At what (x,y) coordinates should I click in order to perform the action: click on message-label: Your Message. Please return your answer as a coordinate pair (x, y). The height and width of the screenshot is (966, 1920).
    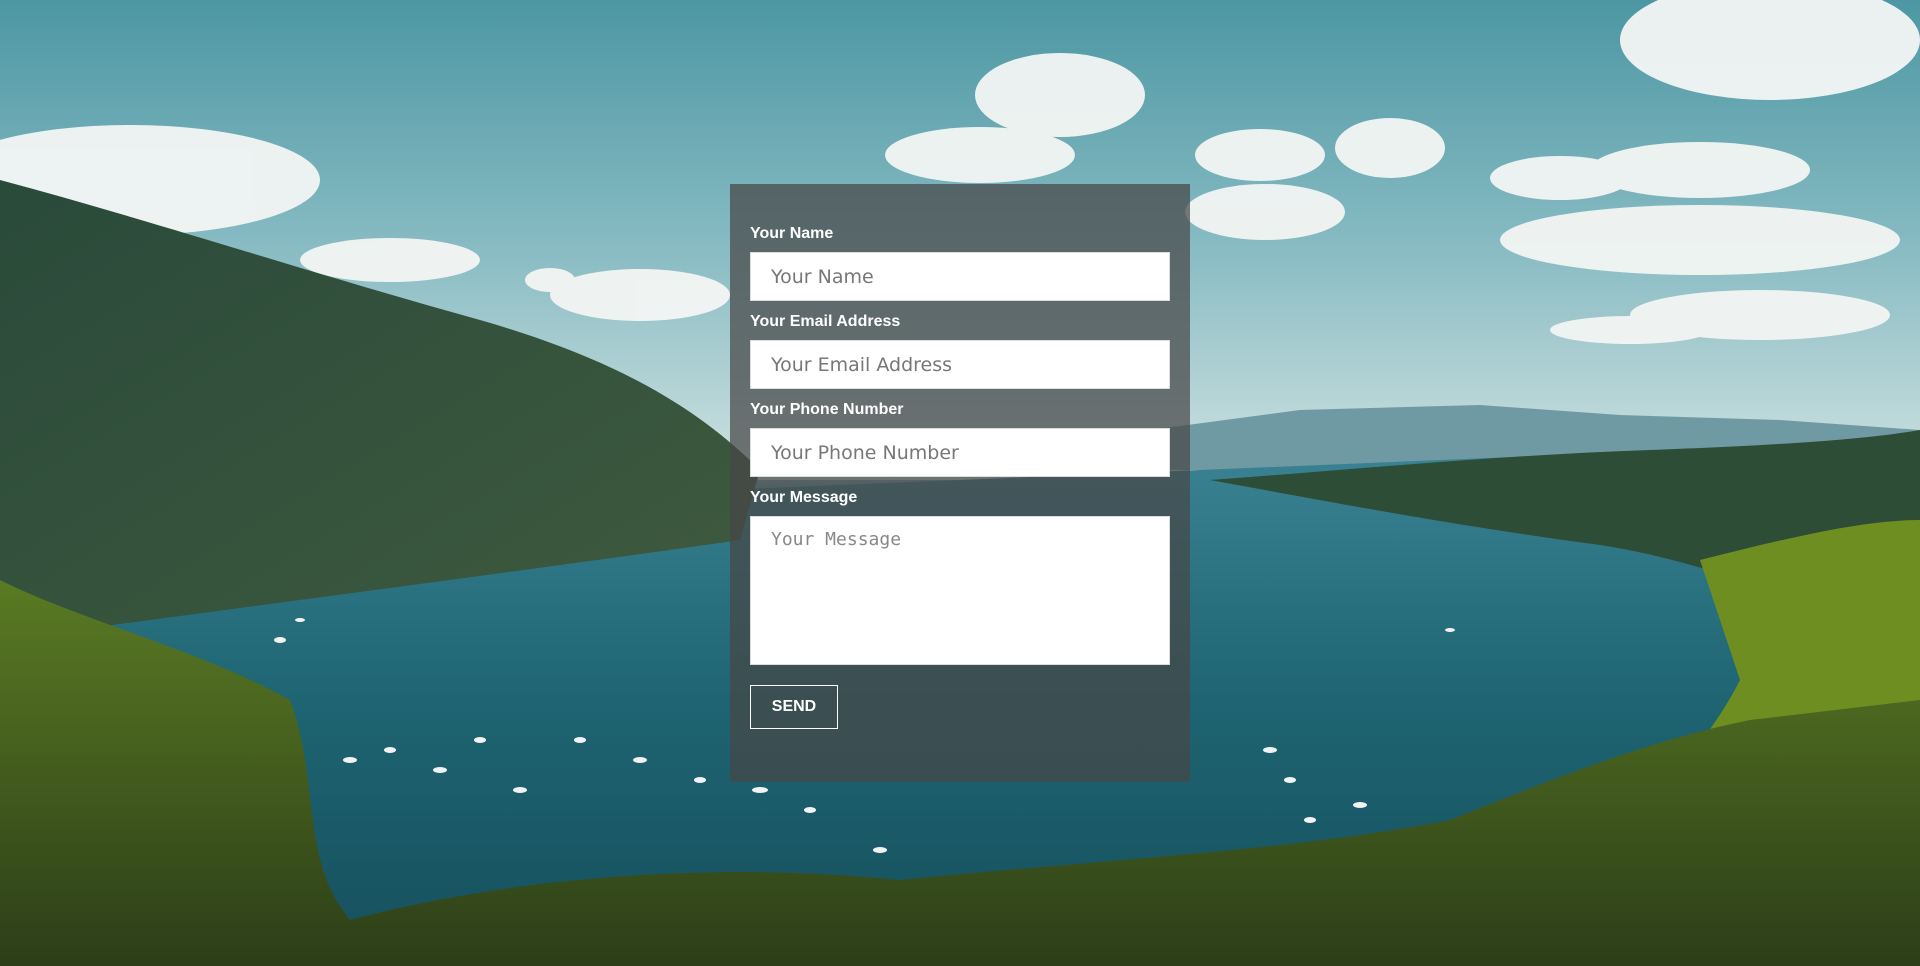
    Looking at the image, I should click on (804, 497).